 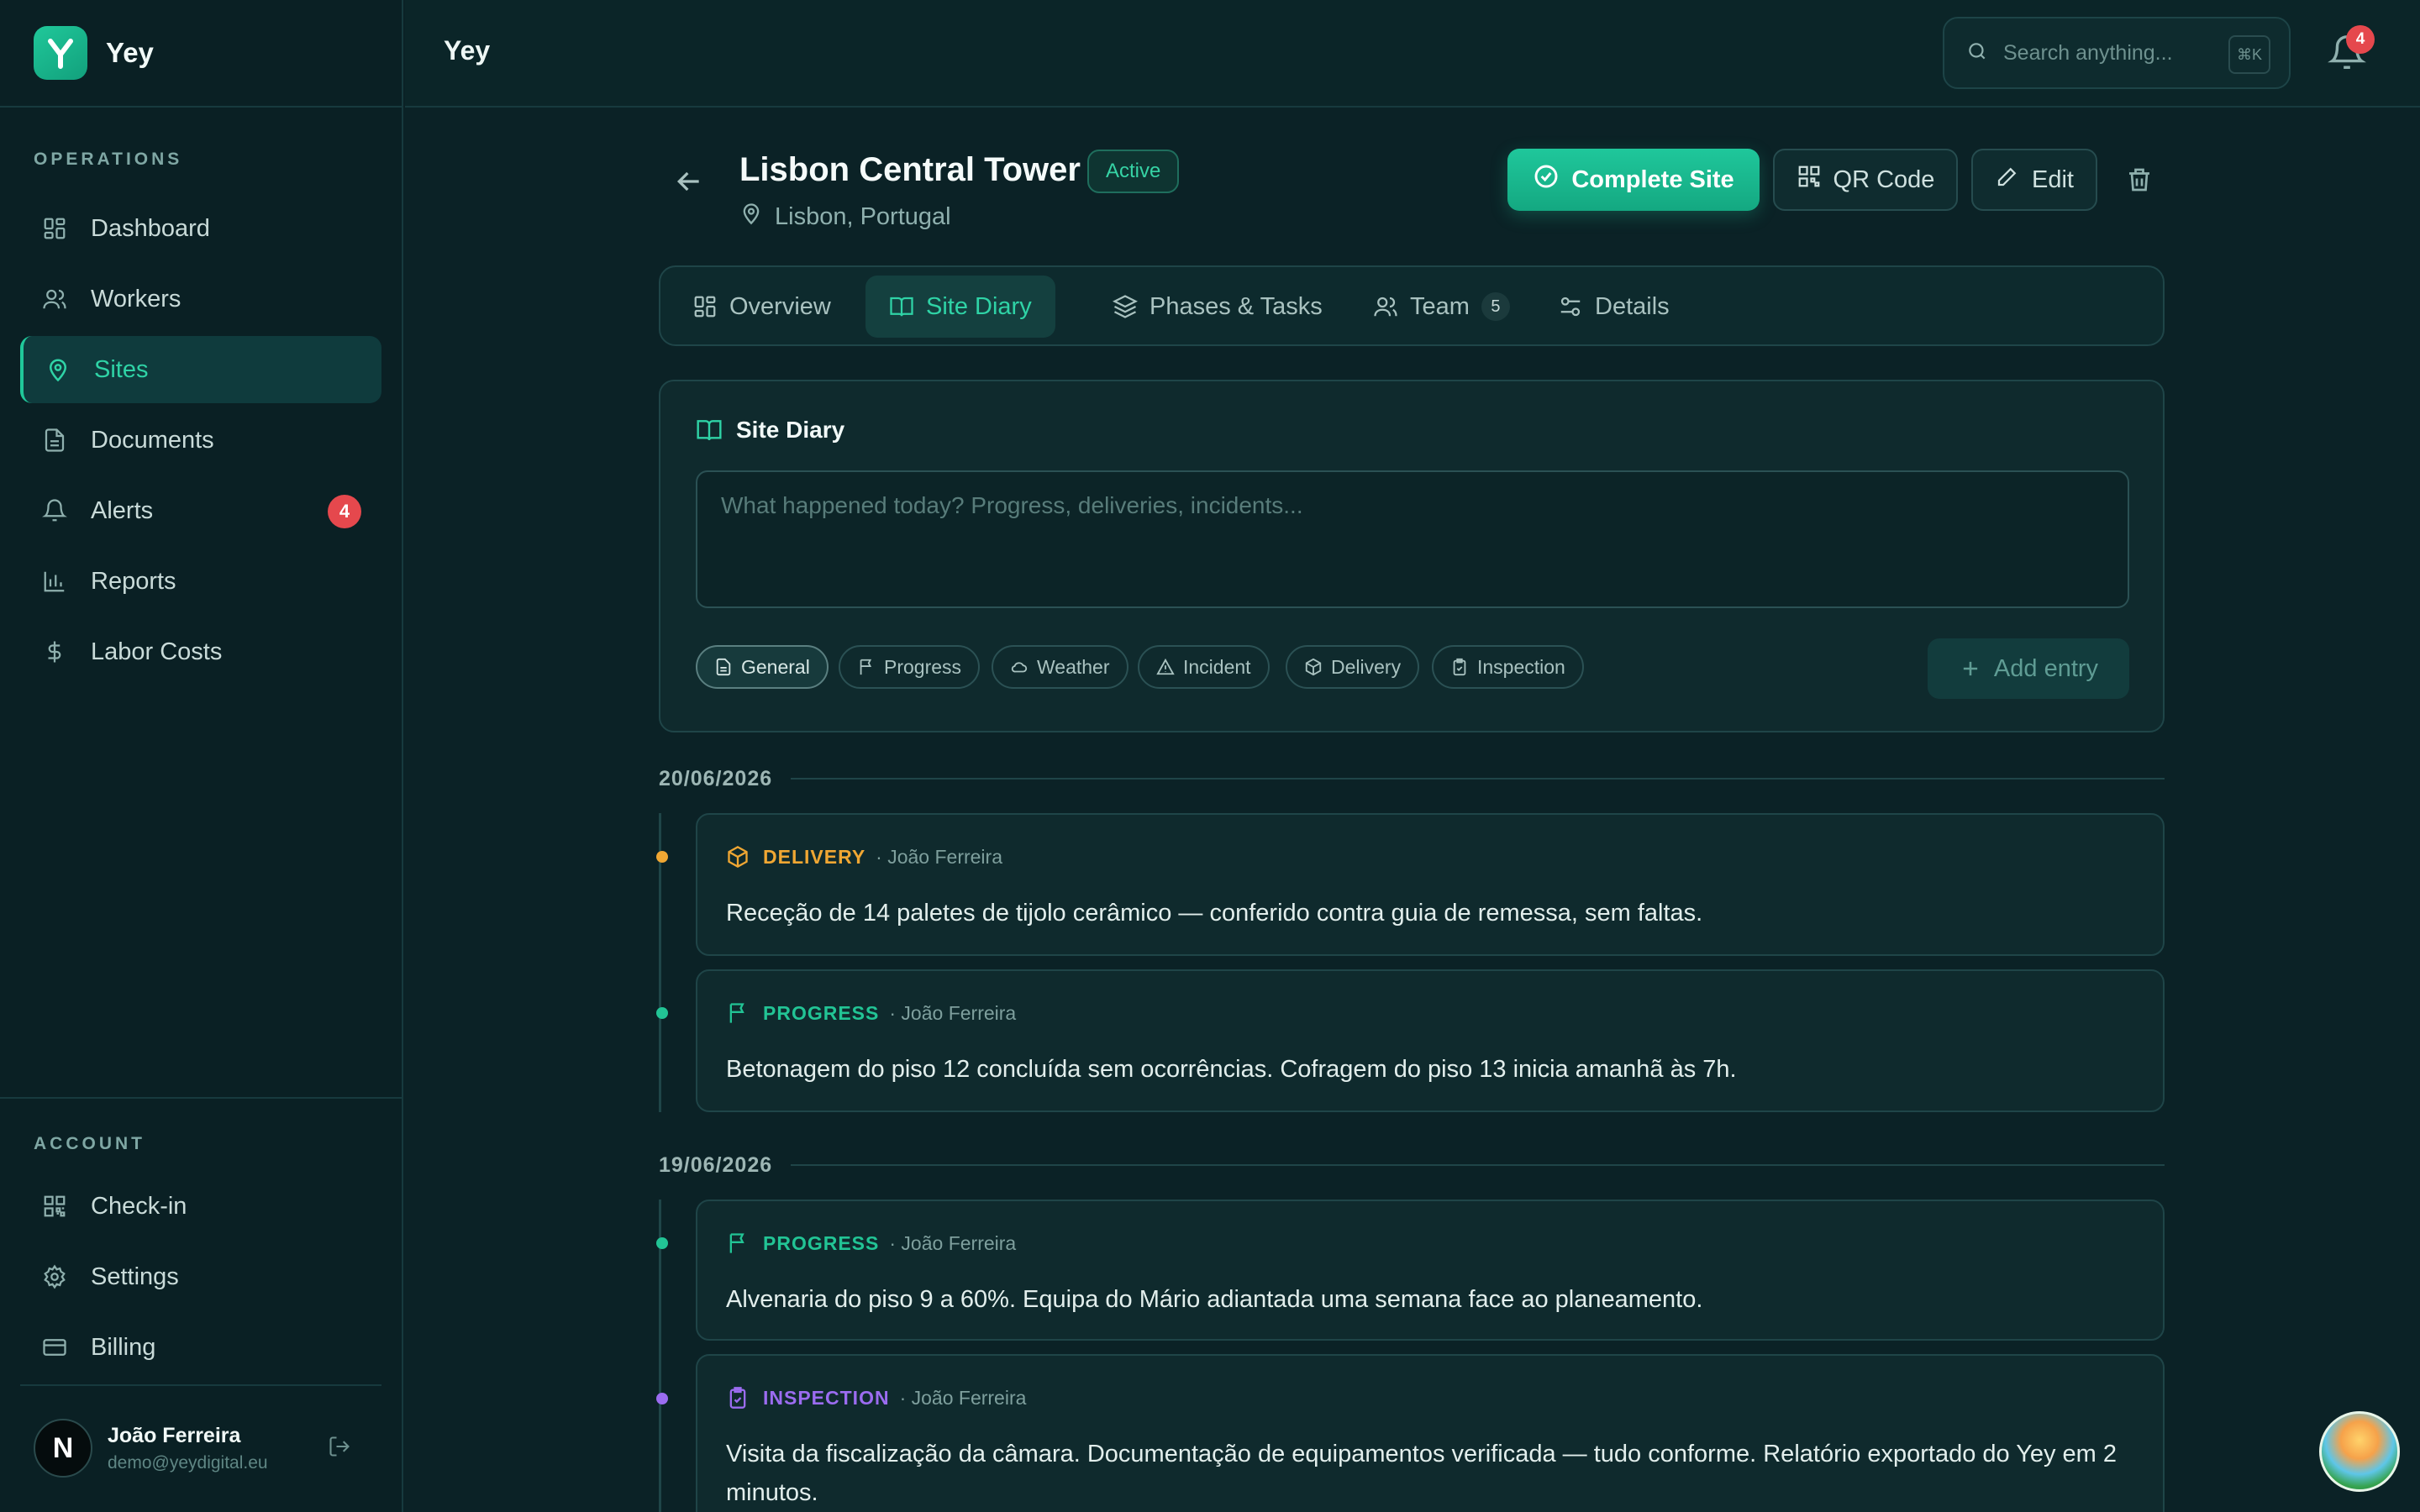 What do you see at coordinates (201, 54) in the screenshot?
I see `brand: Yey` at bounding box center [201, 54].